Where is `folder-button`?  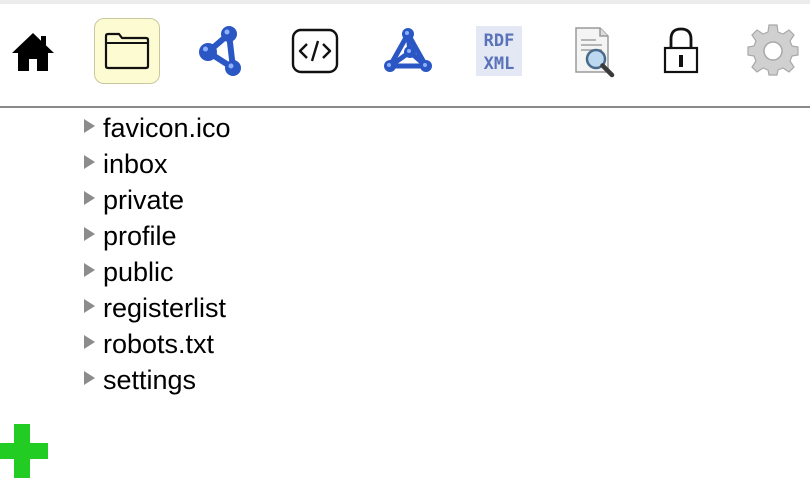 folder-button is located at coordinates (127, 51).